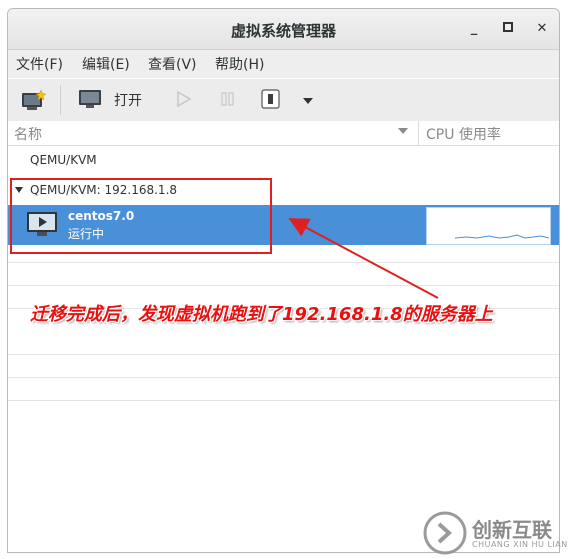 The image size is (568, 559). Describe the element at coordinates (172, 64) in the screenshot. I see `menu-view: 查看(V)` at that location.